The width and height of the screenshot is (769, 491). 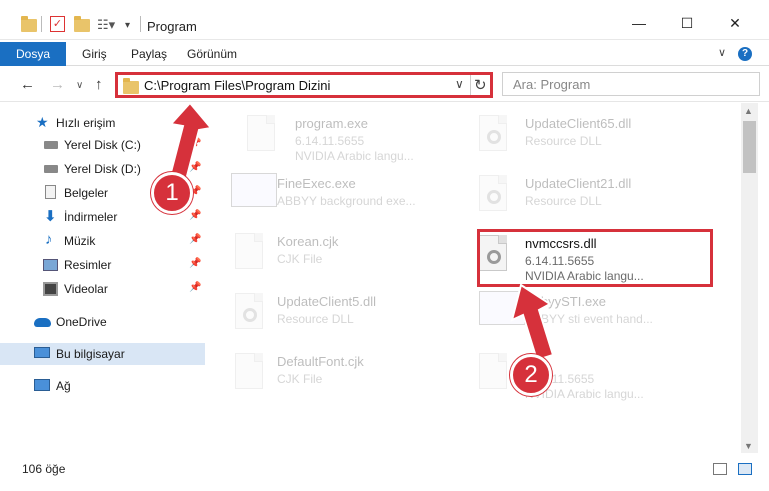 I want to click on callout-badge-1: 1, so click(x=172, y=193).